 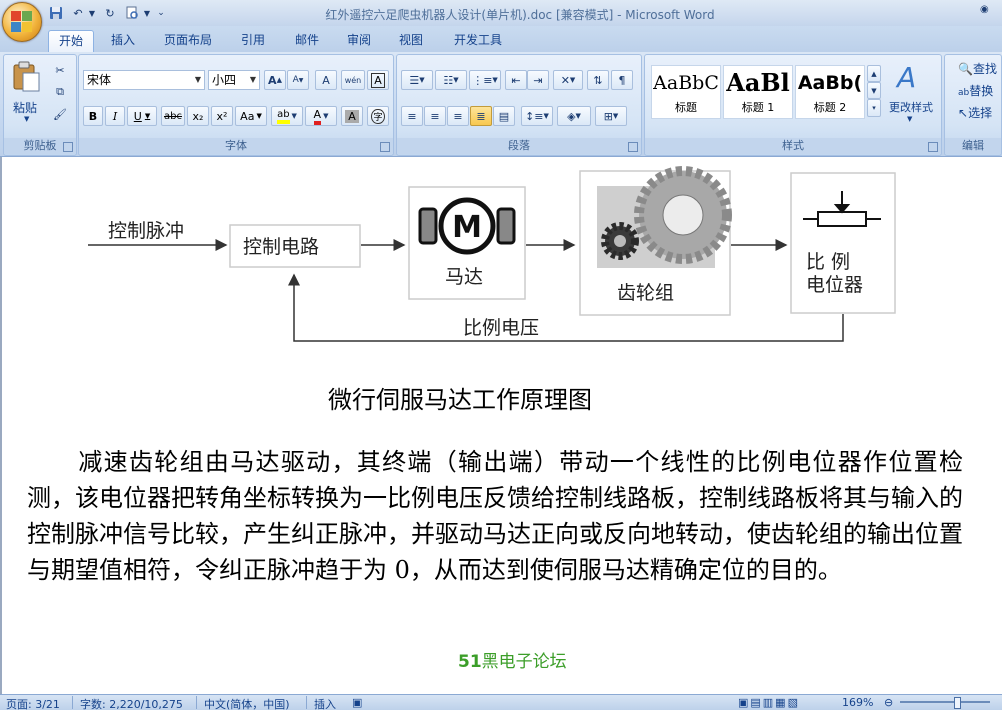 What do you see at coordinates (478, 41) in the screenshot?
I see `tab-developer: 开发工具` at bounding box center [478, 41].